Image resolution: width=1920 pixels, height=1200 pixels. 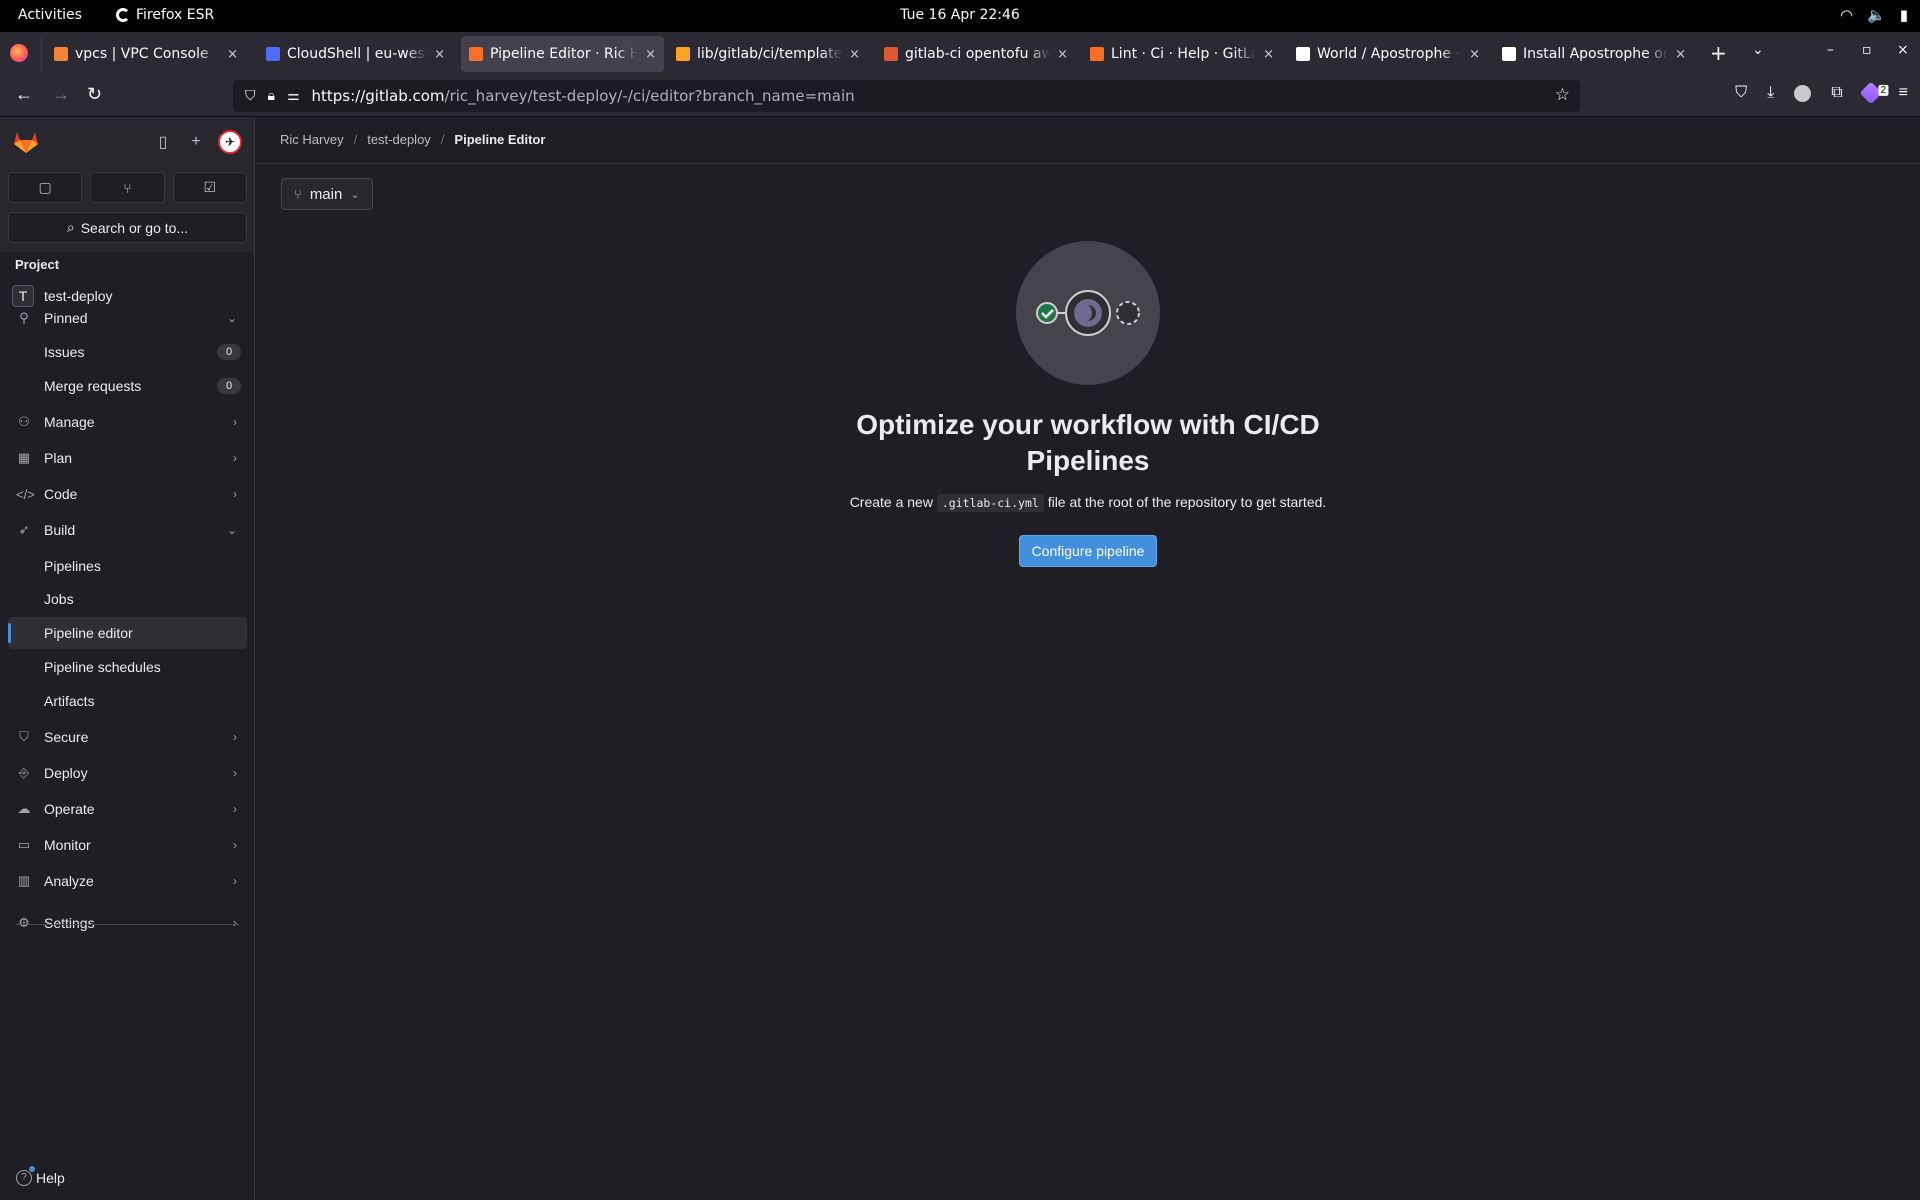 I want to click on extension-badge: 2, so click(x=1883, y=90).